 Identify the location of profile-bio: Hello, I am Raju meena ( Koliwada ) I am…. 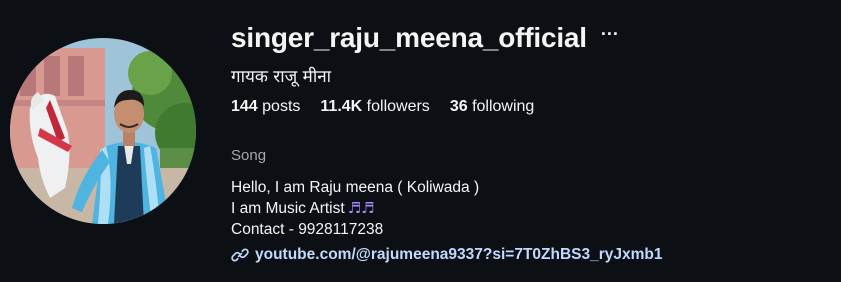
(355, 208).